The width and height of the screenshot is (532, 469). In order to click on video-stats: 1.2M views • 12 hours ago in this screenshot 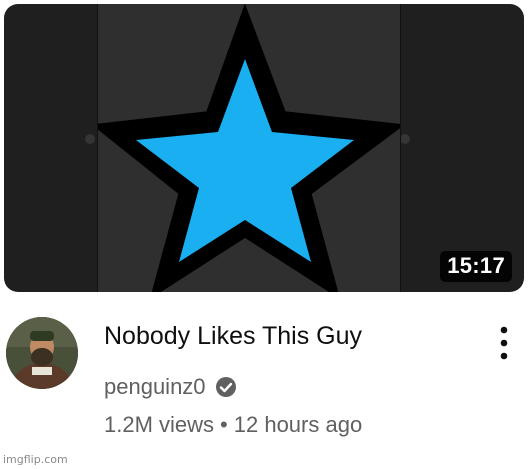, I will do `click(233, 425)`.